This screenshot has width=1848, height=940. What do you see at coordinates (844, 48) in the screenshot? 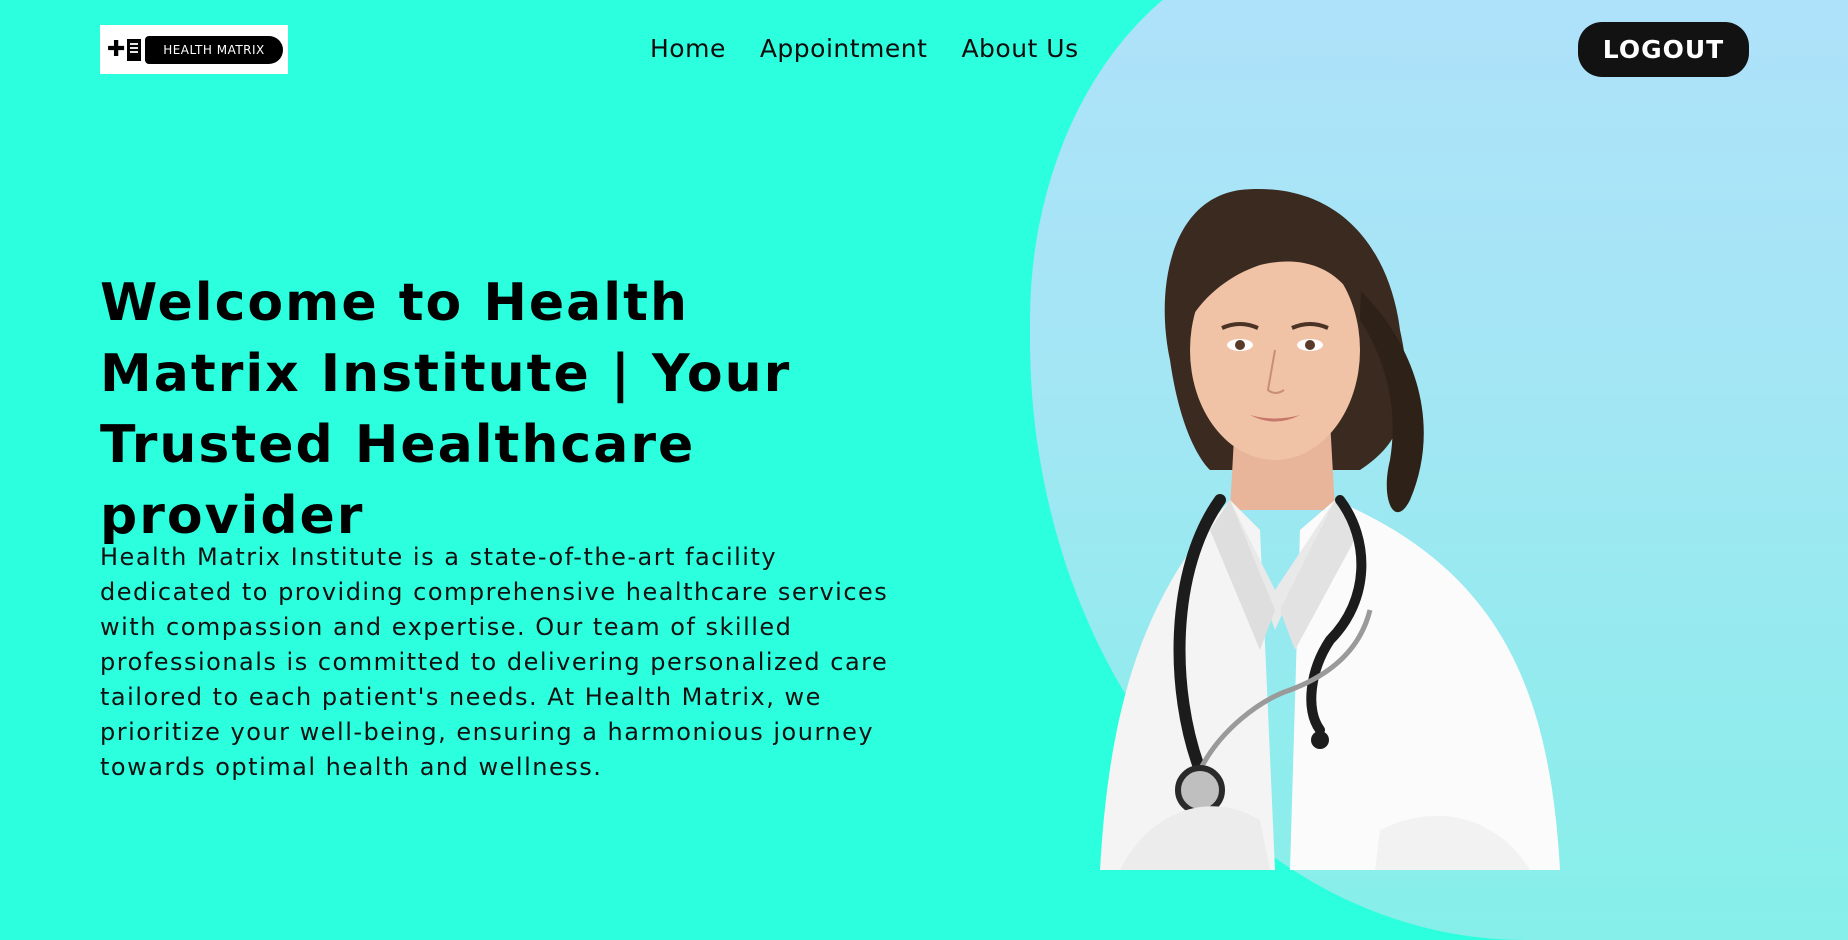
I see `nav-appointment: Appointment` at bounding box center [844, 48].